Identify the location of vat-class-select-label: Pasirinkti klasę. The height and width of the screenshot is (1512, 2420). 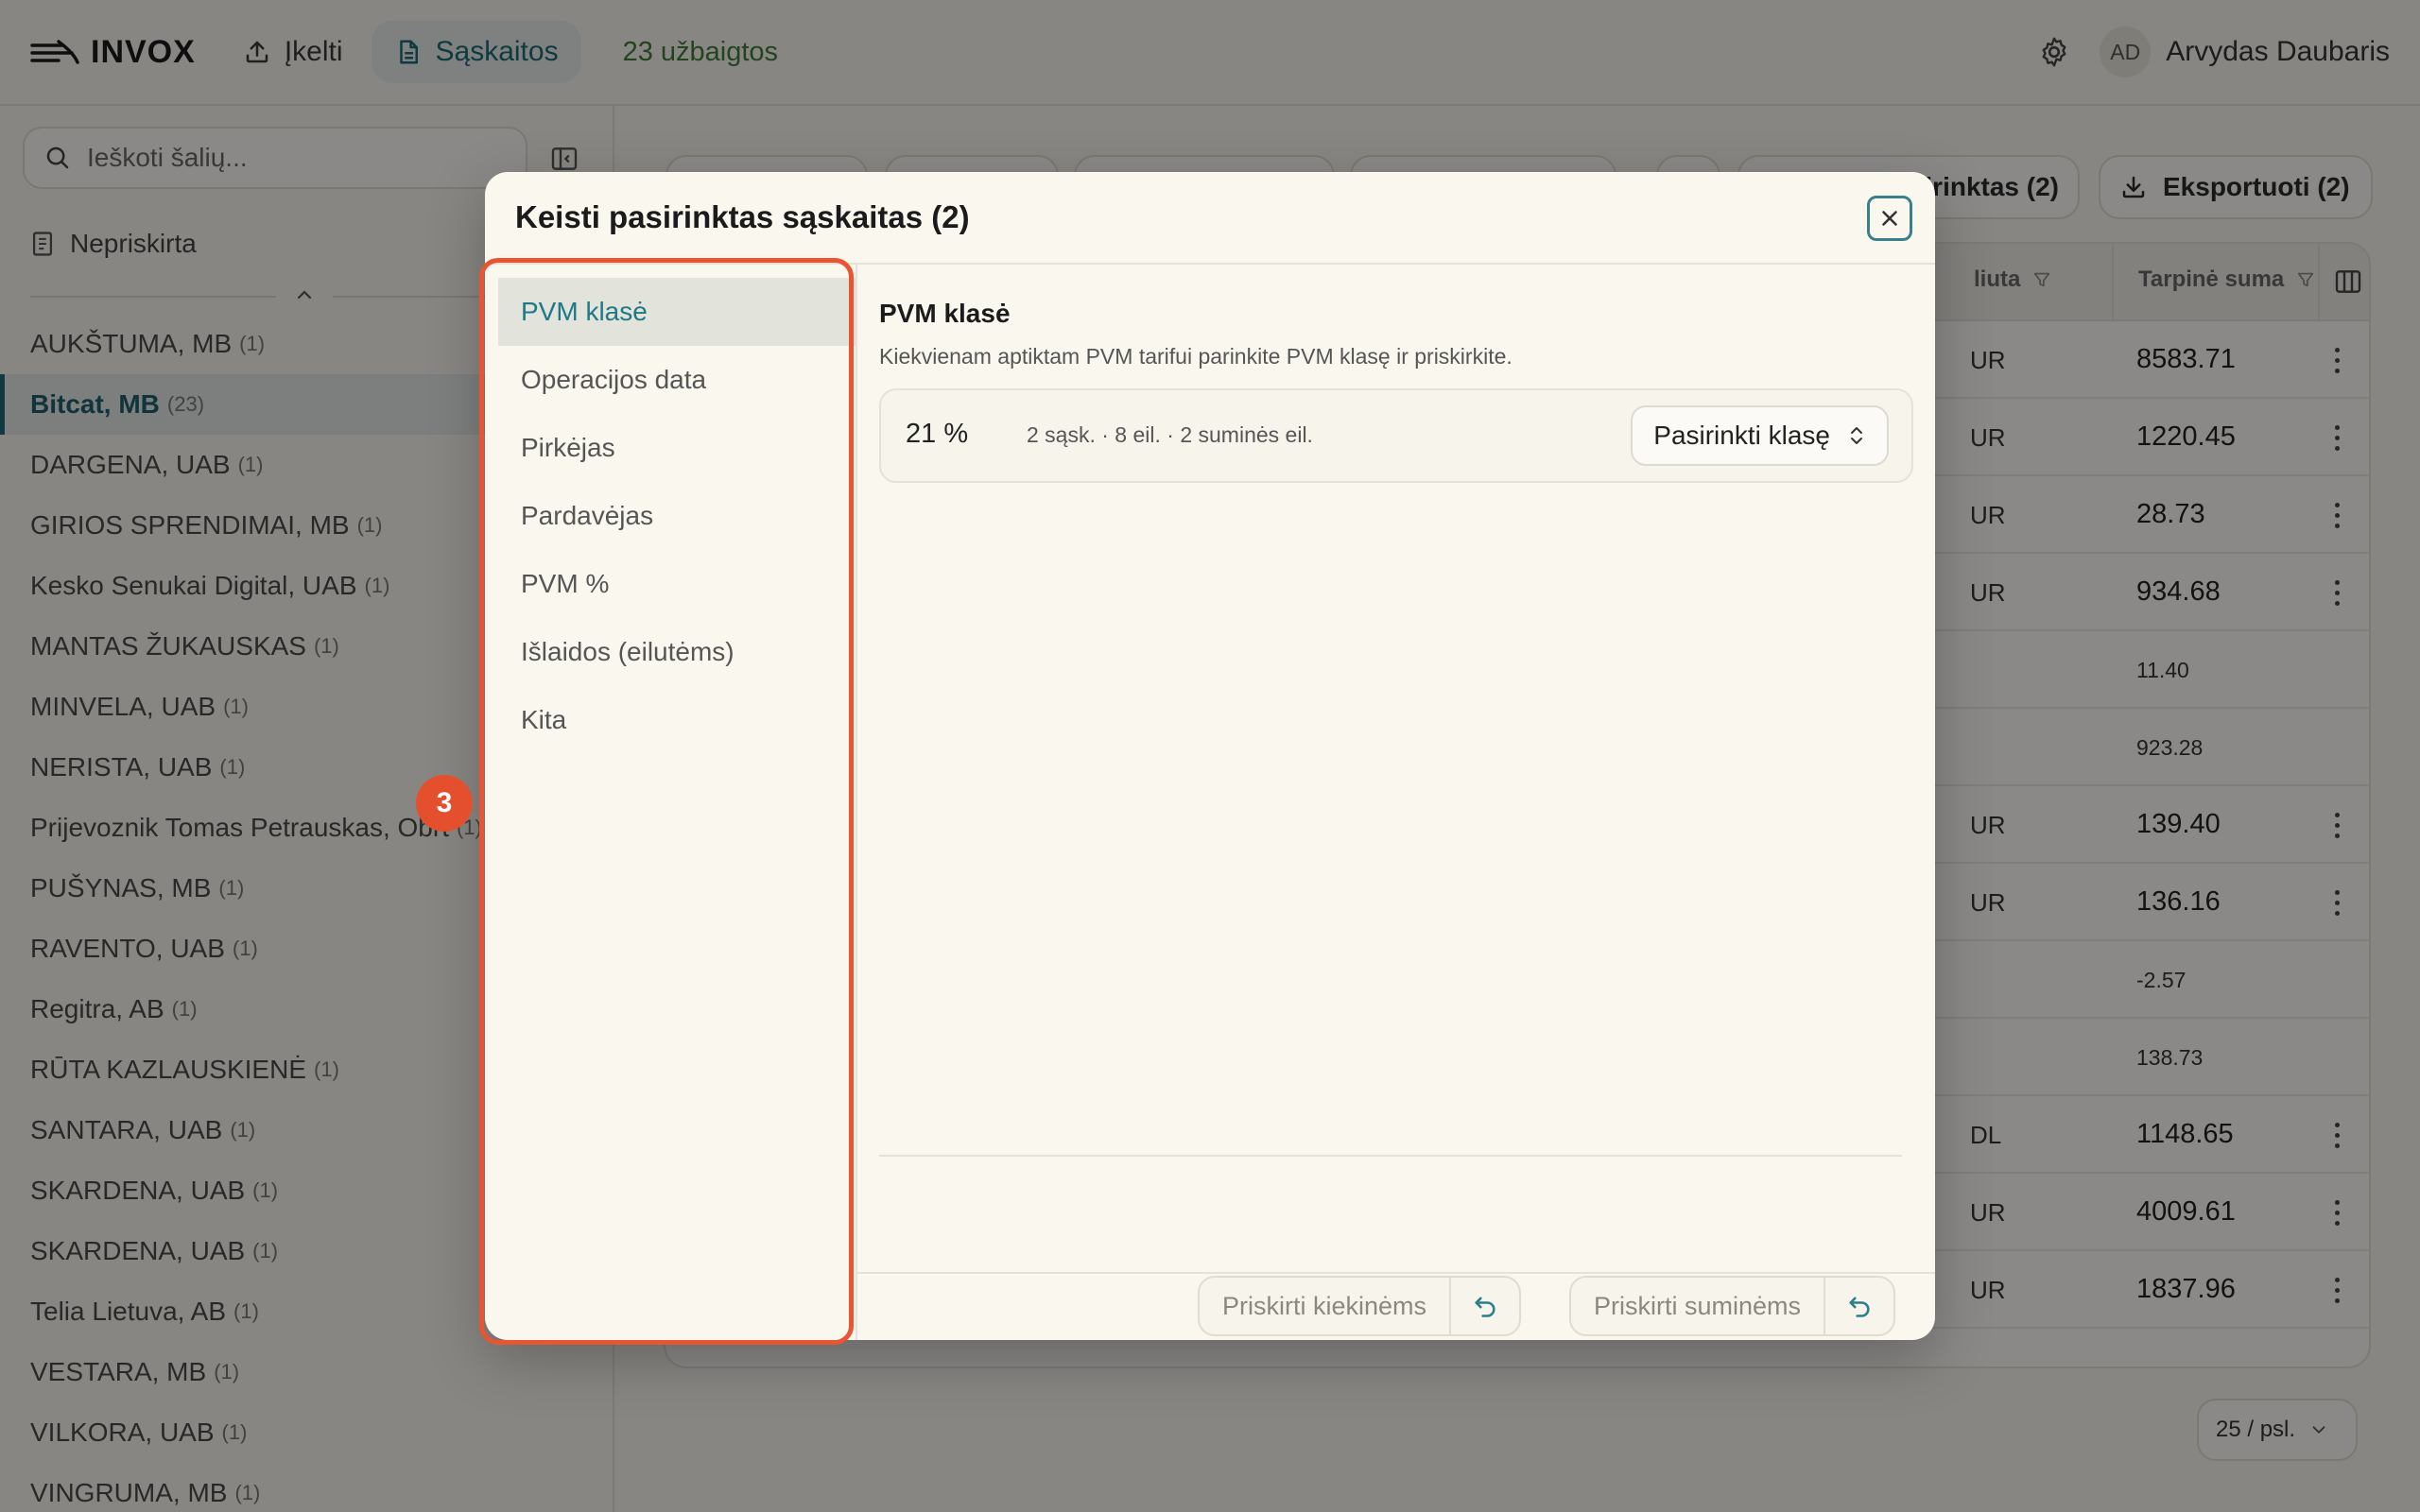
(1741, 435).